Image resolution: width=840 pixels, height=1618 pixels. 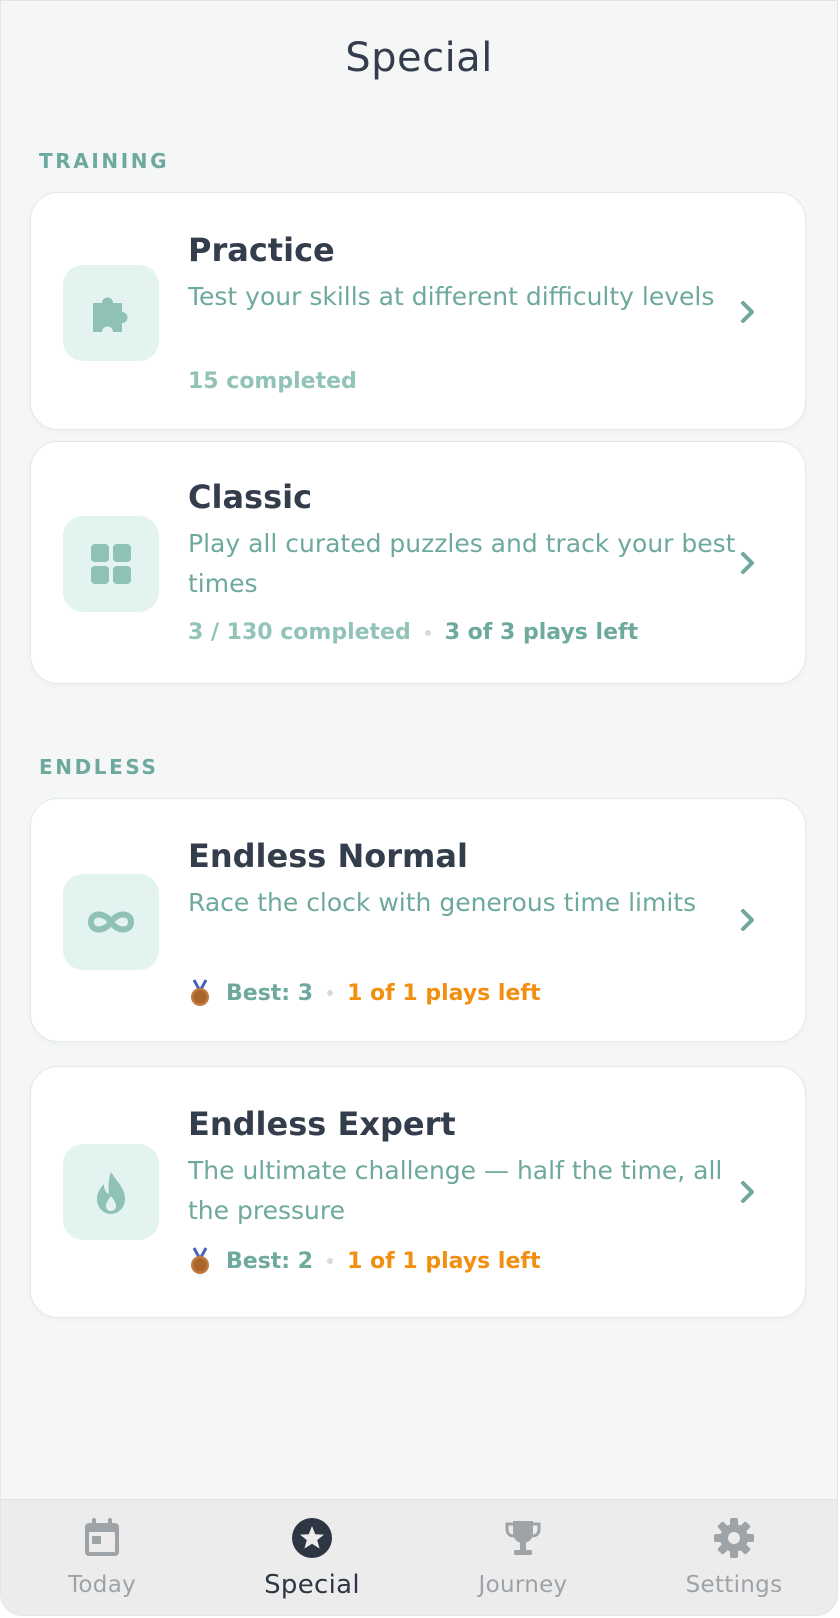 What do you see at coordinates (312, 1538) in the screenshot?
I see `star-icon` at bounding box center [312, 1538].